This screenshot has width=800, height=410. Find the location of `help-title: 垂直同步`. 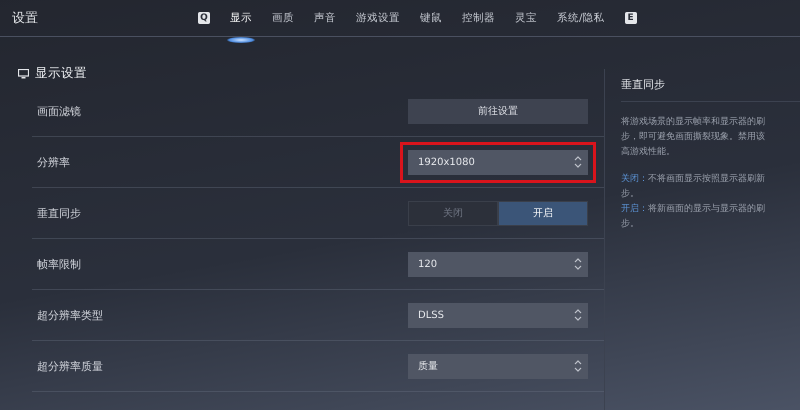

help-title: 垂直同步 is located at coordinates (710, 89).